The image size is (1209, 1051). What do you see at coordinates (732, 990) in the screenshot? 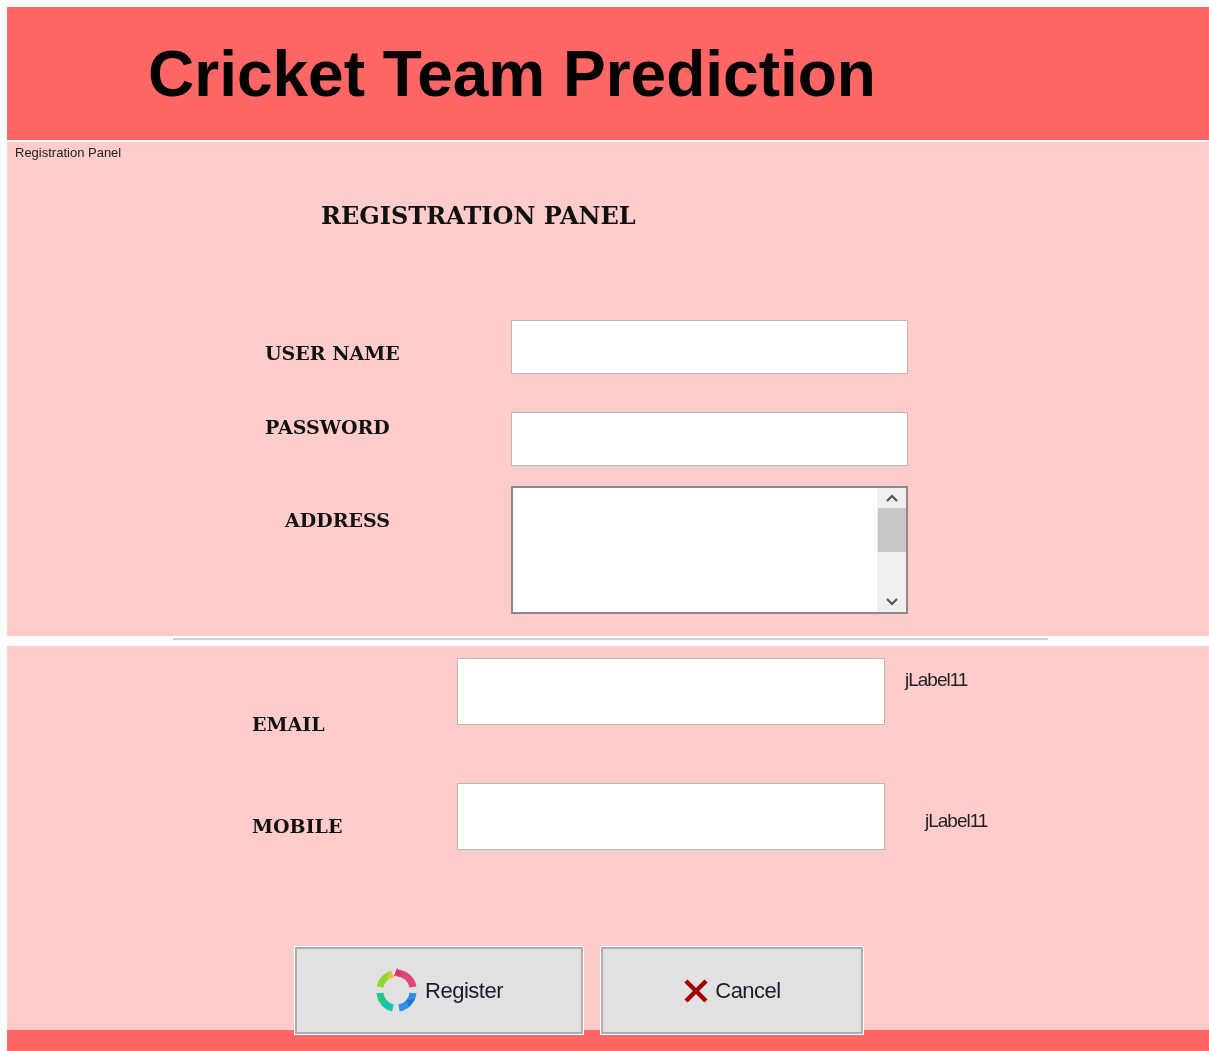
I see `cancel-button: Cancel` at bounding box center [732, 990].